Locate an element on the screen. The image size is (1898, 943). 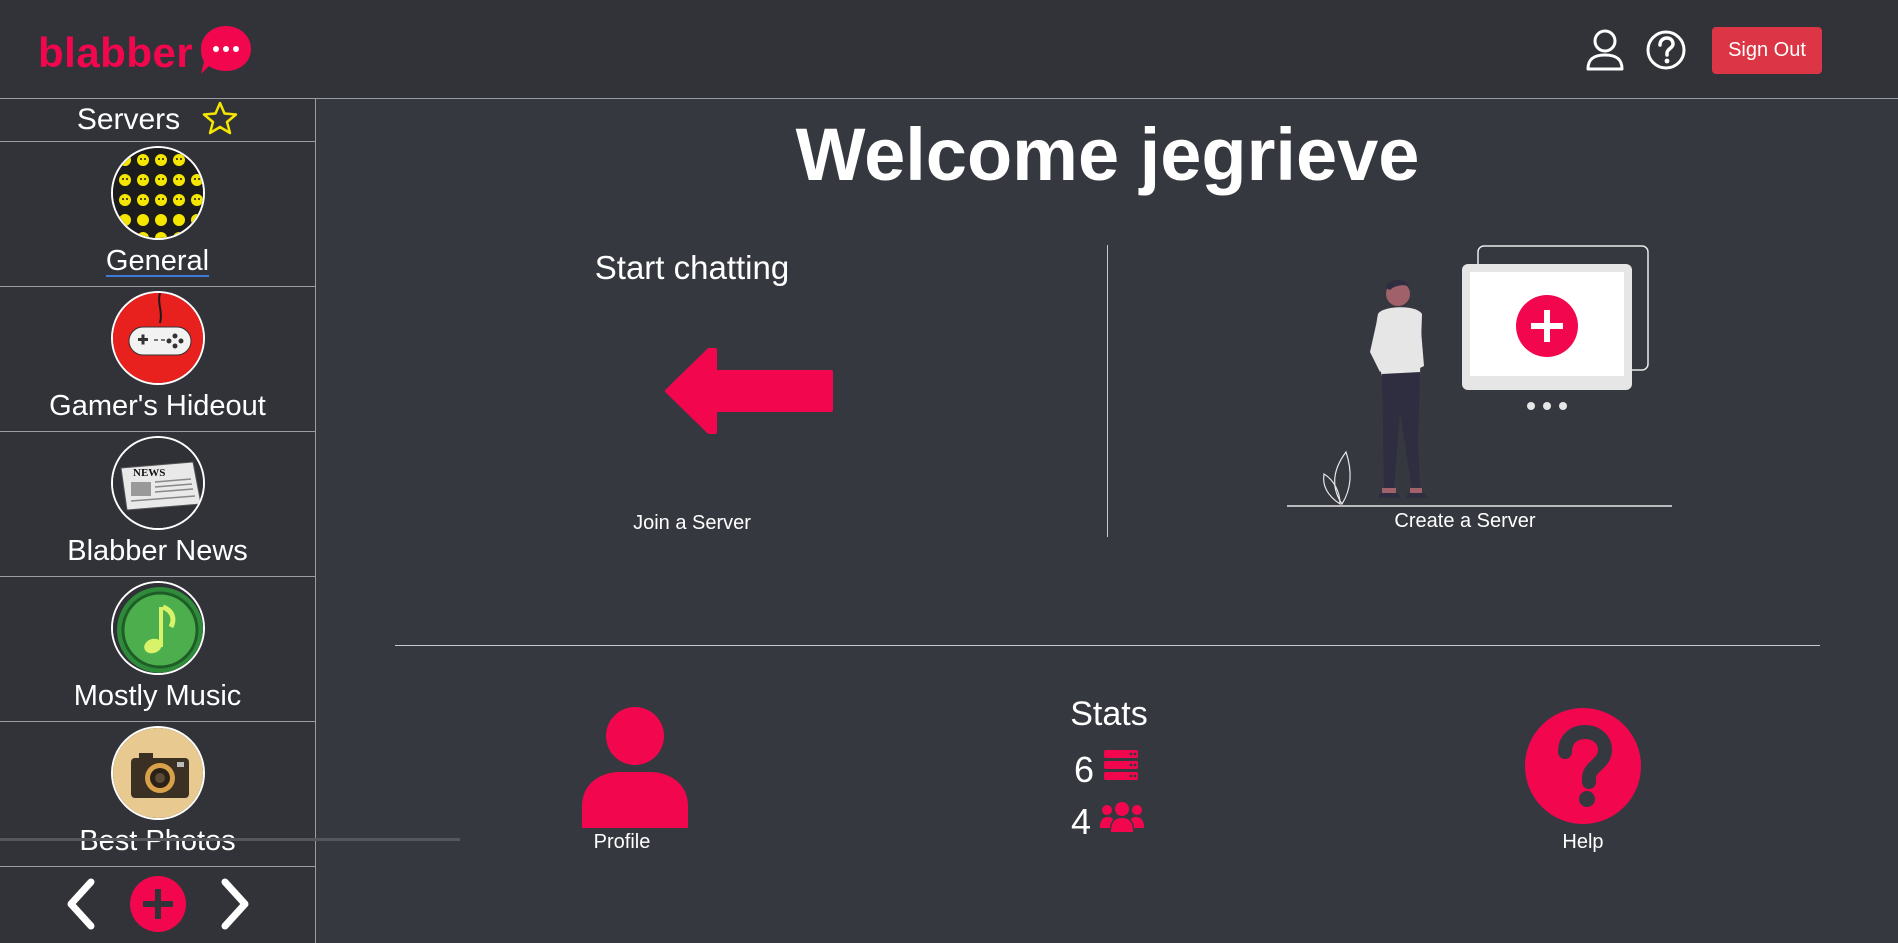
welcome-heading: Welcome jegrieve is located at coordinates (1107, 154).